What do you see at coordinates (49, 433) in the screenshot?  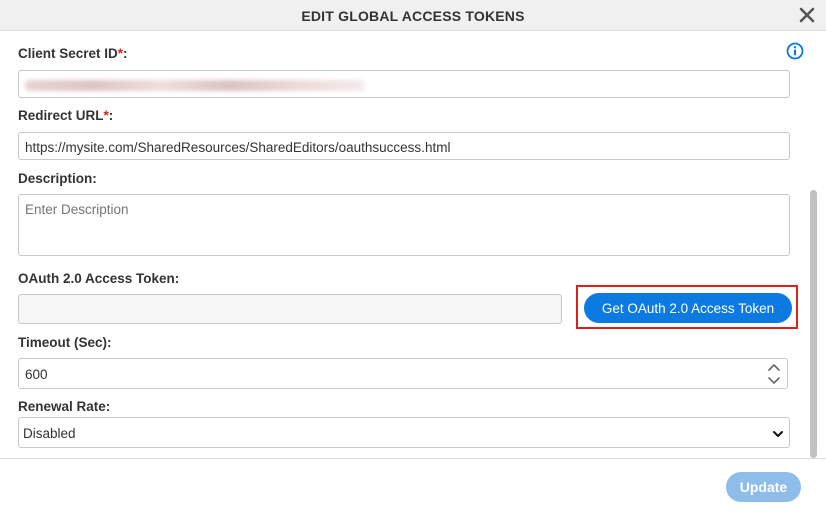 I see `renewal-rate-value: Disabled` at bounding box center [49, 433].